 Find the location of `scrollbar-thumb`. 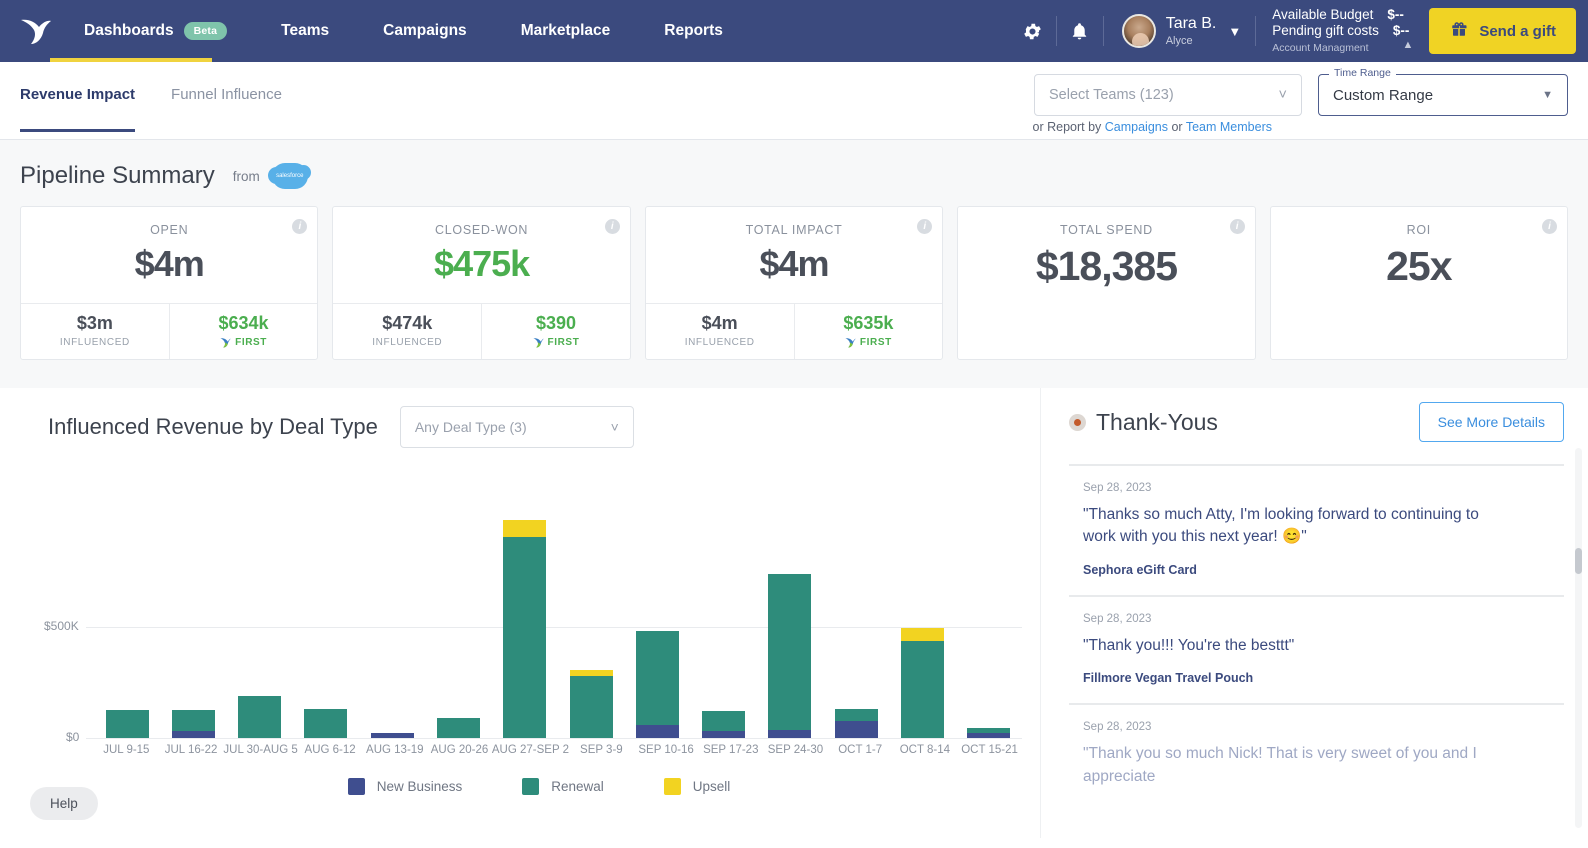

scrollbar-thumb is located at coordinates (1578, 561).